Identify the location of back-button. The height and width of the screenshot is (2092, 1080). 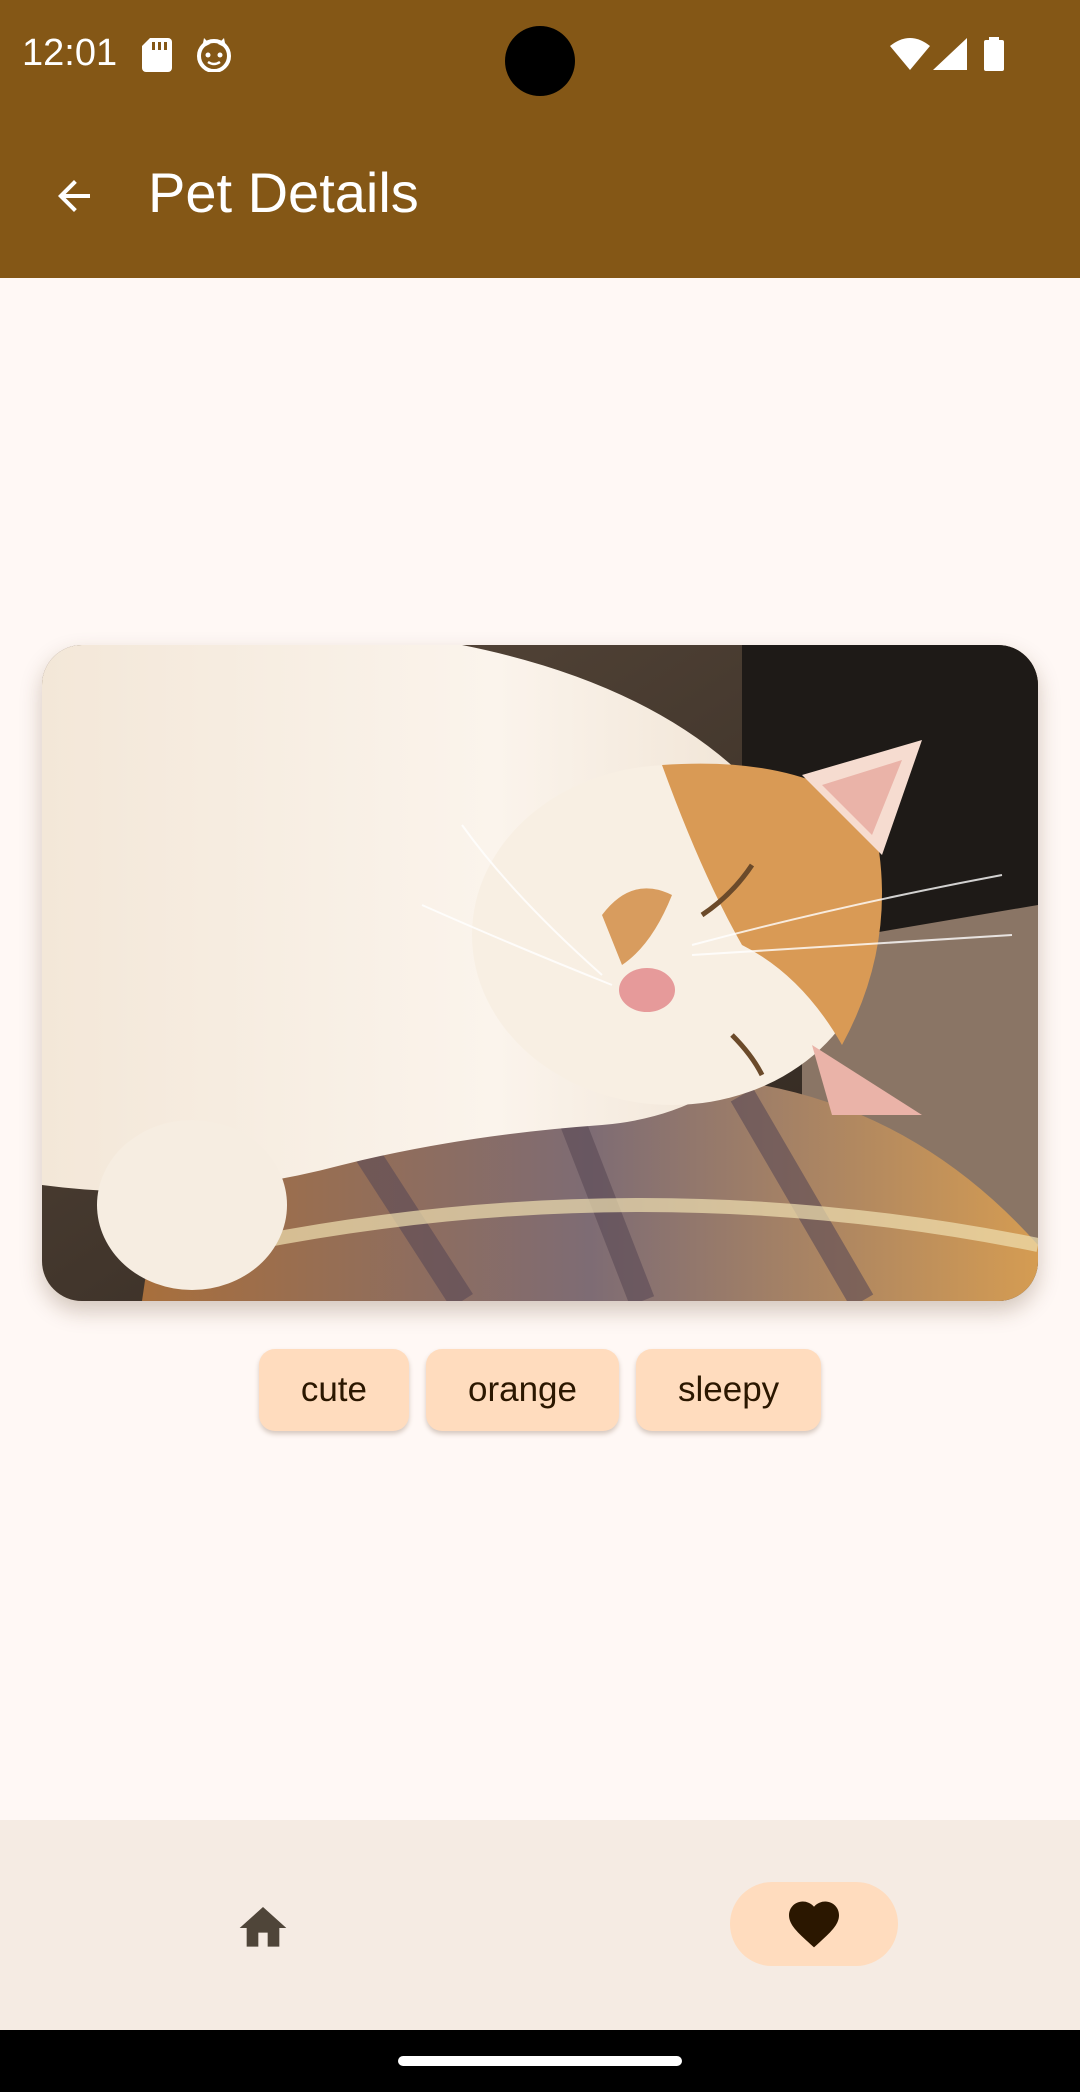
(74, 196).